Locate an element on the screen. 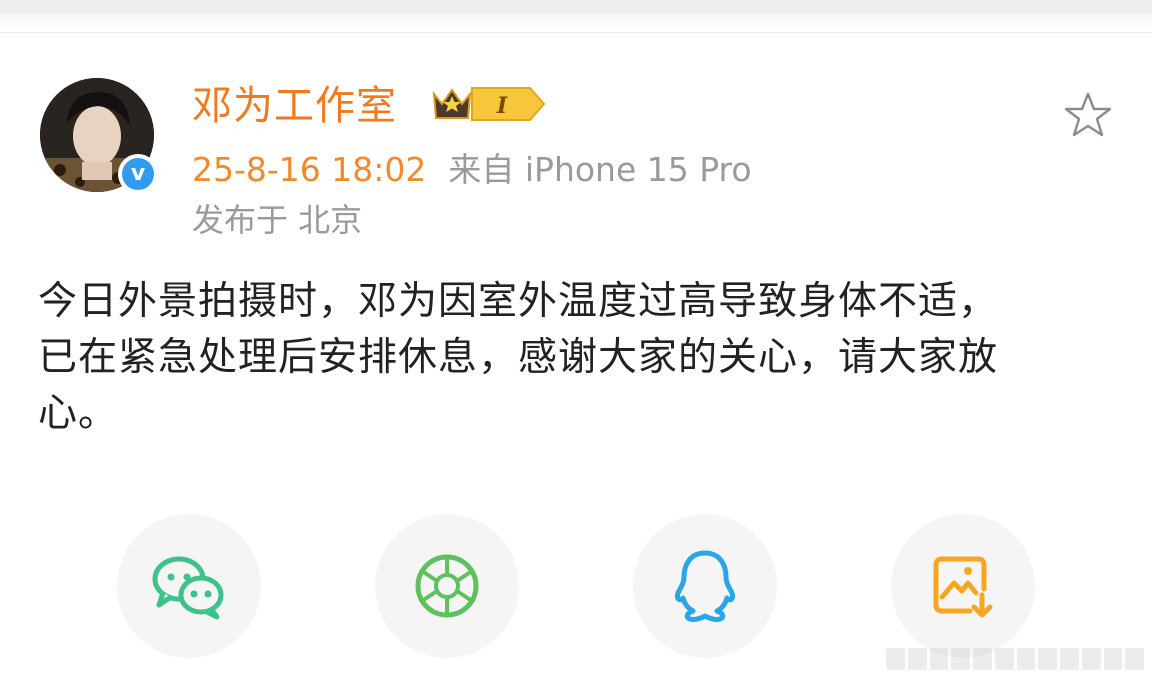 The width and height of the screenshot is (1152, 680). save-image-button is located at coordinates (963, 586).